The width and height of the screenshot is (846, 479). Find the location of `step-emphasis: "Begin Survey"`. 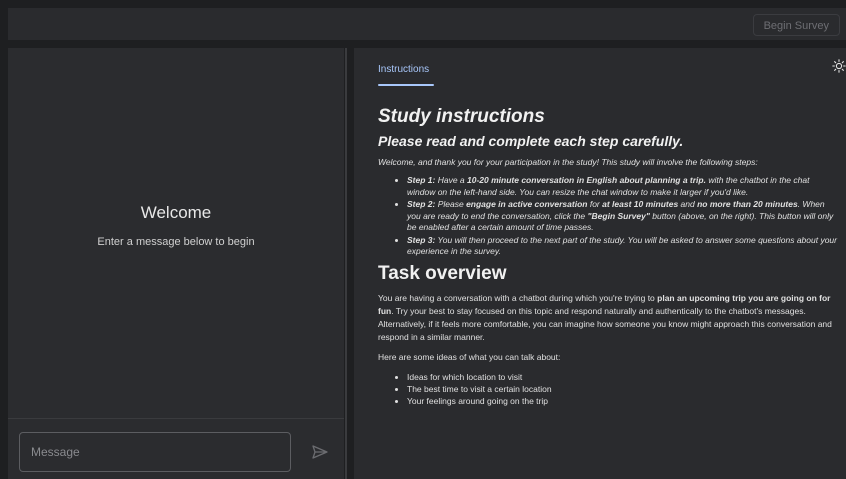

step-emphasis: "Begin Survey" is located at coordinates (618, 215).